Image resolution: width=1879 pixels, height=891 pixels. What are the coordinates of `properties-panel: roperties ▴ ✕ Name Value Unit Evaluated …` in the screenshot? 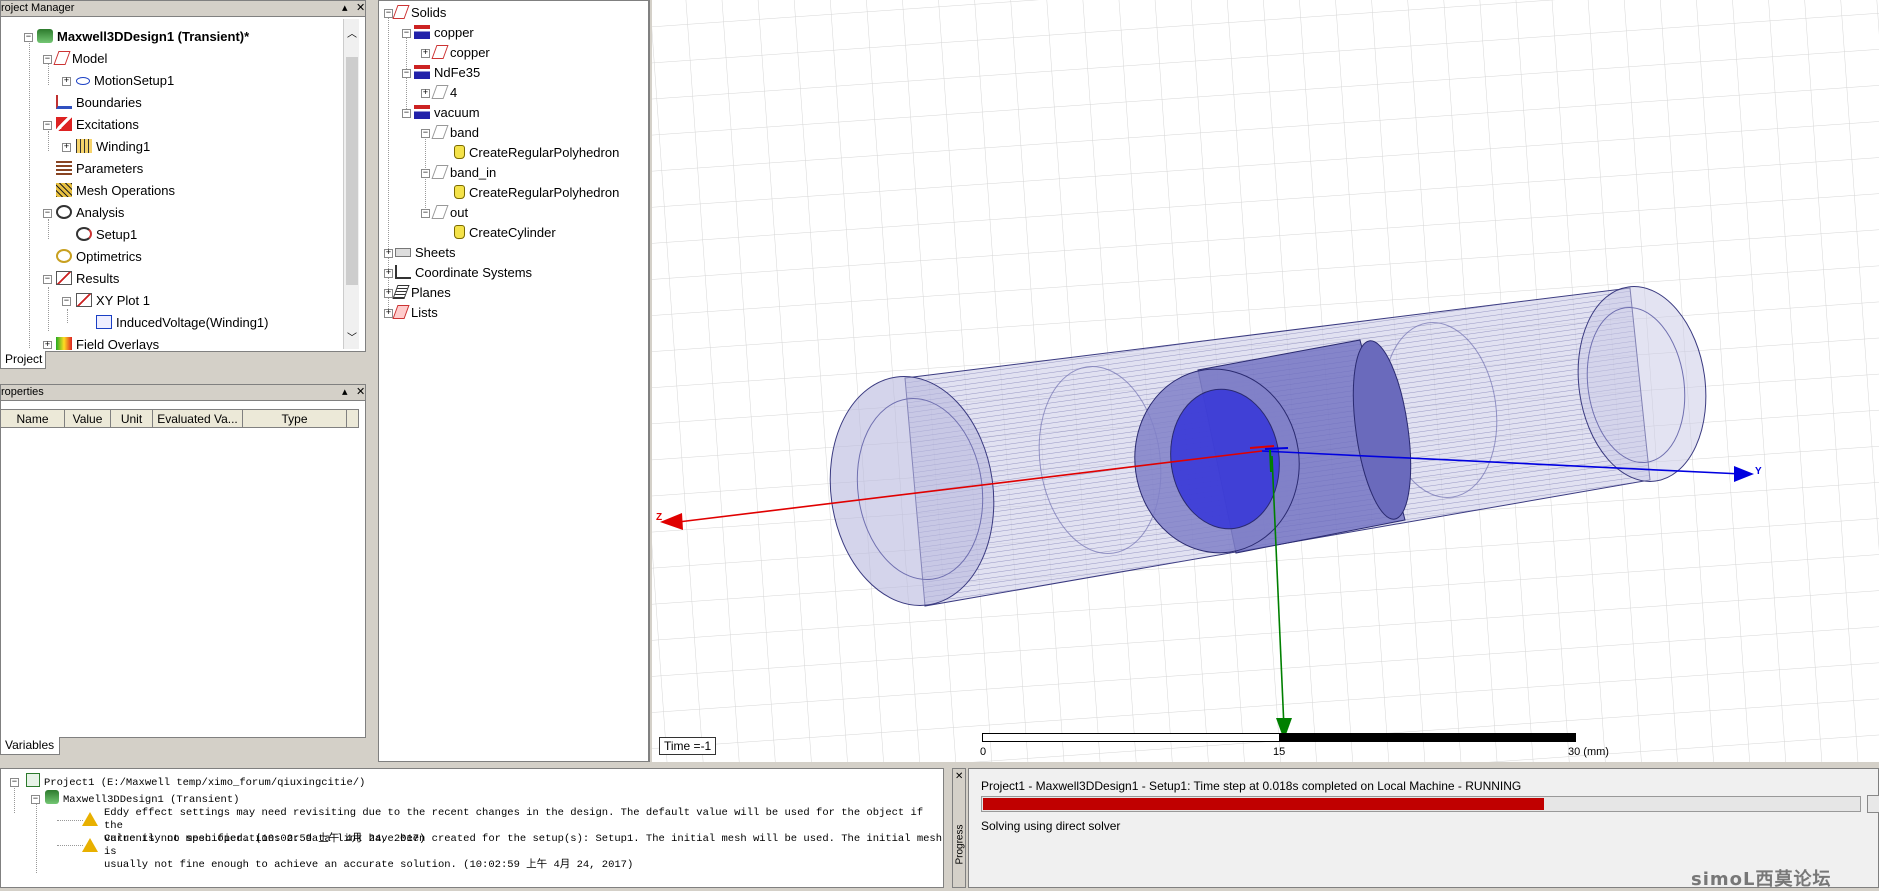 It's located at (183, 561).